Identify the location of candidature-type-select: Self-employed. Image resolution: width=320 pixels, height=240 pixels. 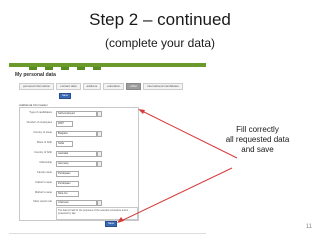
(76, 114).